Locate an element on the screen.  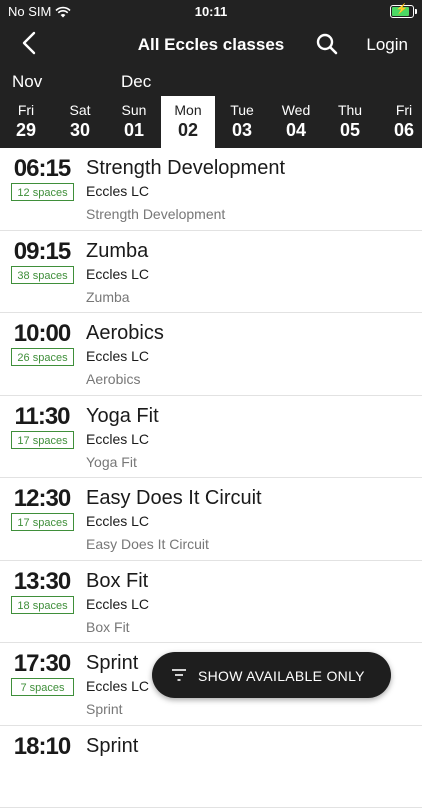
spaces-badge: 12 spaces is located at coordinates (42, 192).